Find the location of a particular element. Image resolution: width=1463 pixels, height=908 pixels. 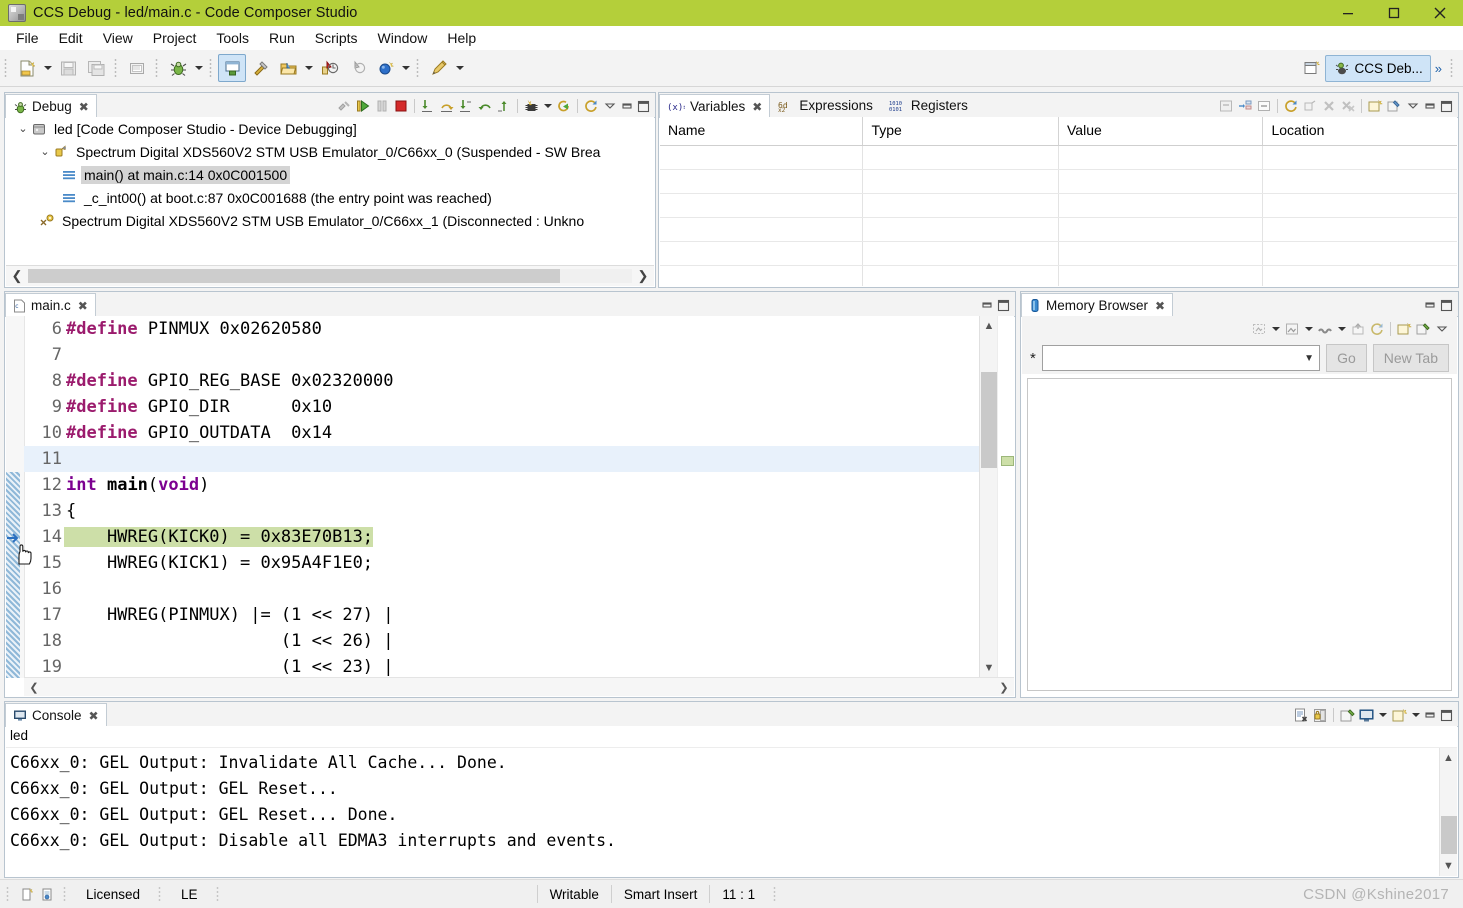

step-into-button is located at coordinates (428, 106).